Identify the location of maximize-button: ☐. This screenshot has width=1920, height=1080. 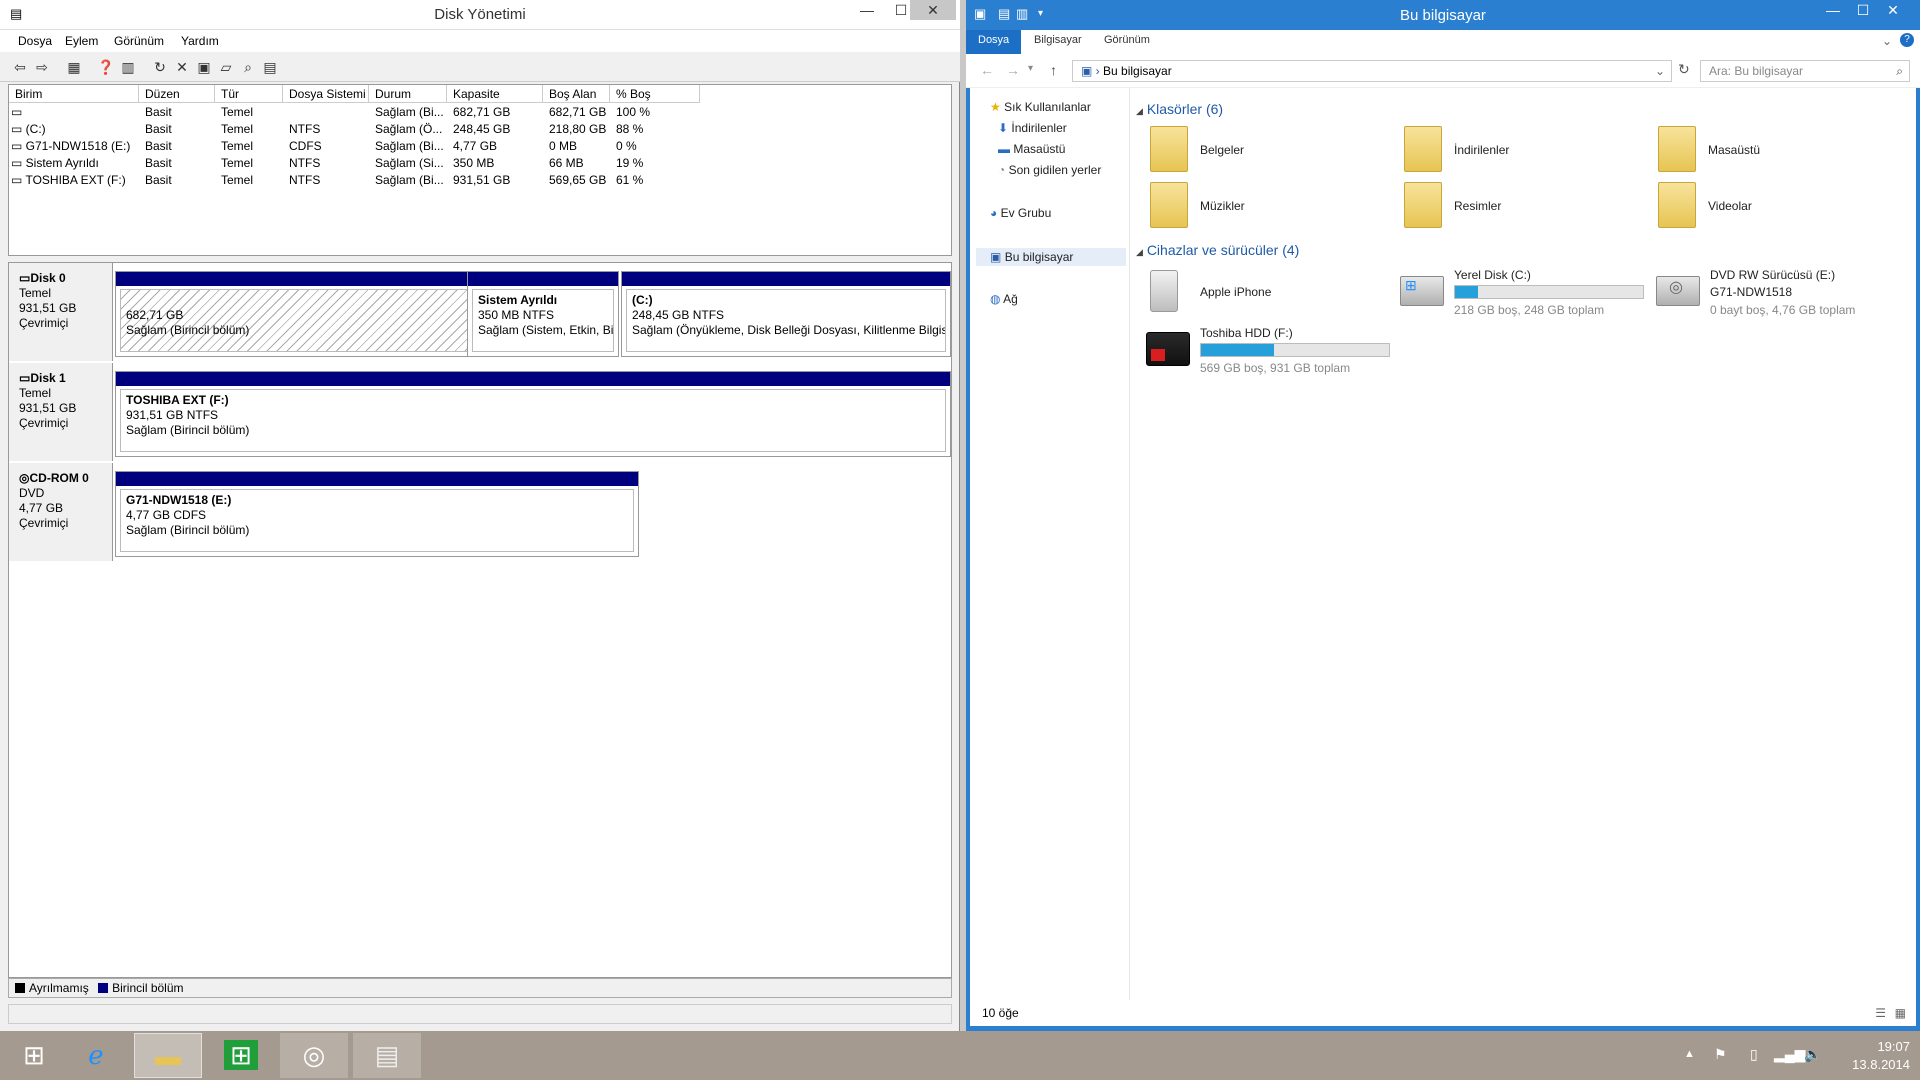
(1863, 10).